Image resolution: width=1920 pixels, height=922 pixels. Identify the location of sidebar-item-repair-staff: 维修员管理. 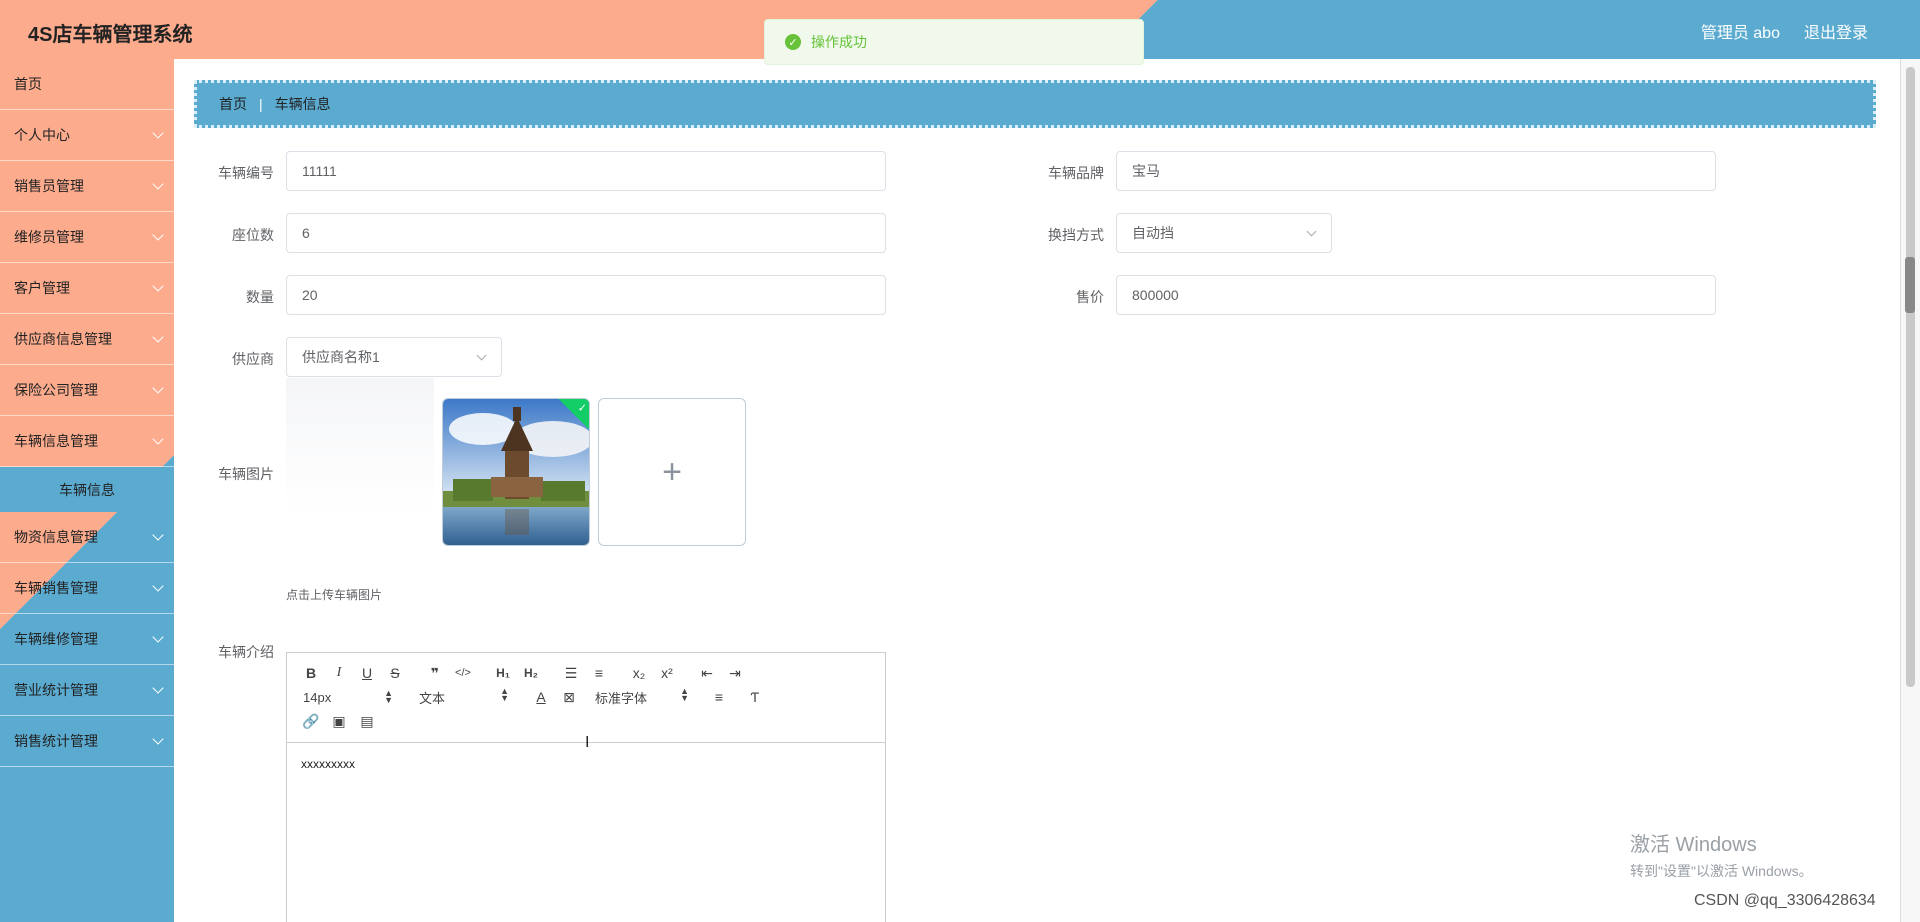
(87, 237).